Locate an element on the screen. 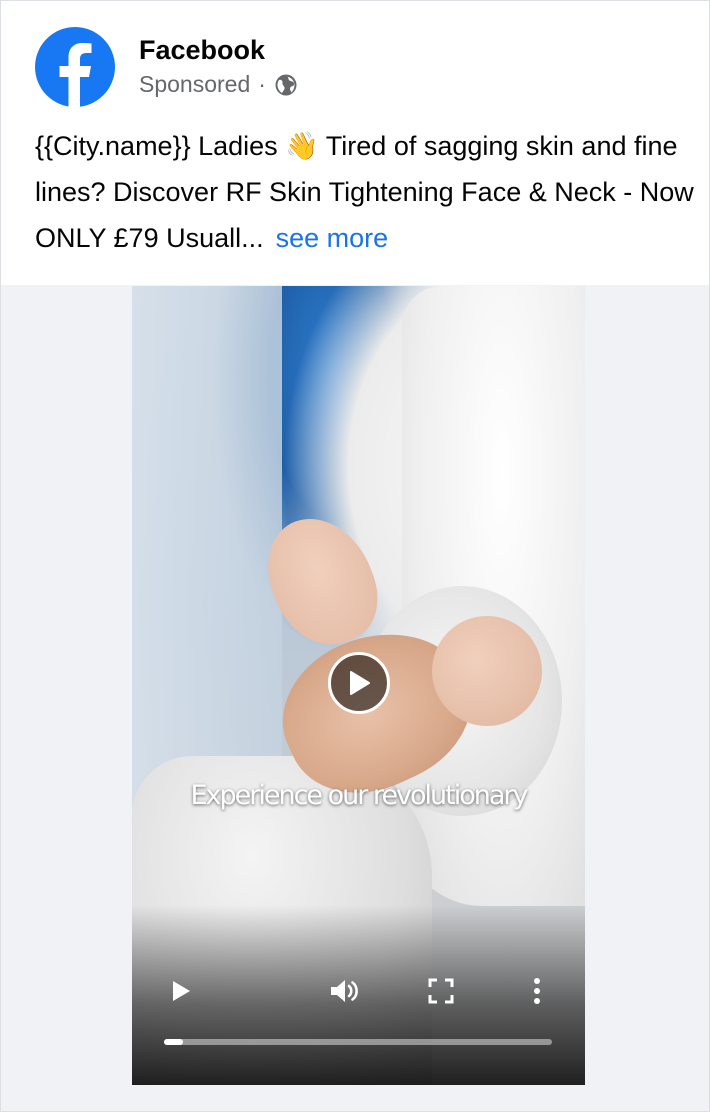  video-progress-fill is located at coordinates (173, 1042).